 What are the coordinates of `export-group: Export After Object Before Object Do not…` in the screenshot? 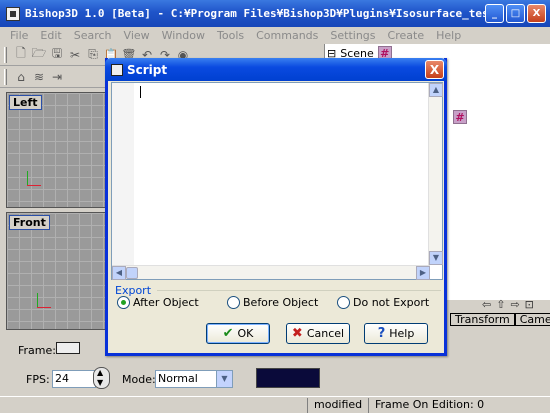 It's located at (277, 297).